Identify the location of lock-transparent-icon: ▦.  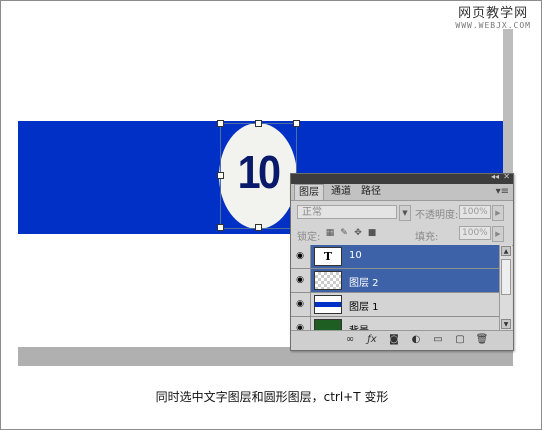
(330, 233).